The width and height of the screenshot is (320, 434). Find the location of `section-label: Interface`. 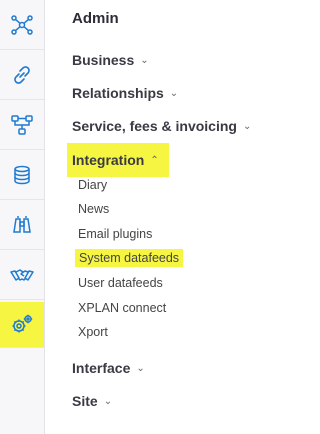

section-label: Interface is located at coordinates (101, 368).